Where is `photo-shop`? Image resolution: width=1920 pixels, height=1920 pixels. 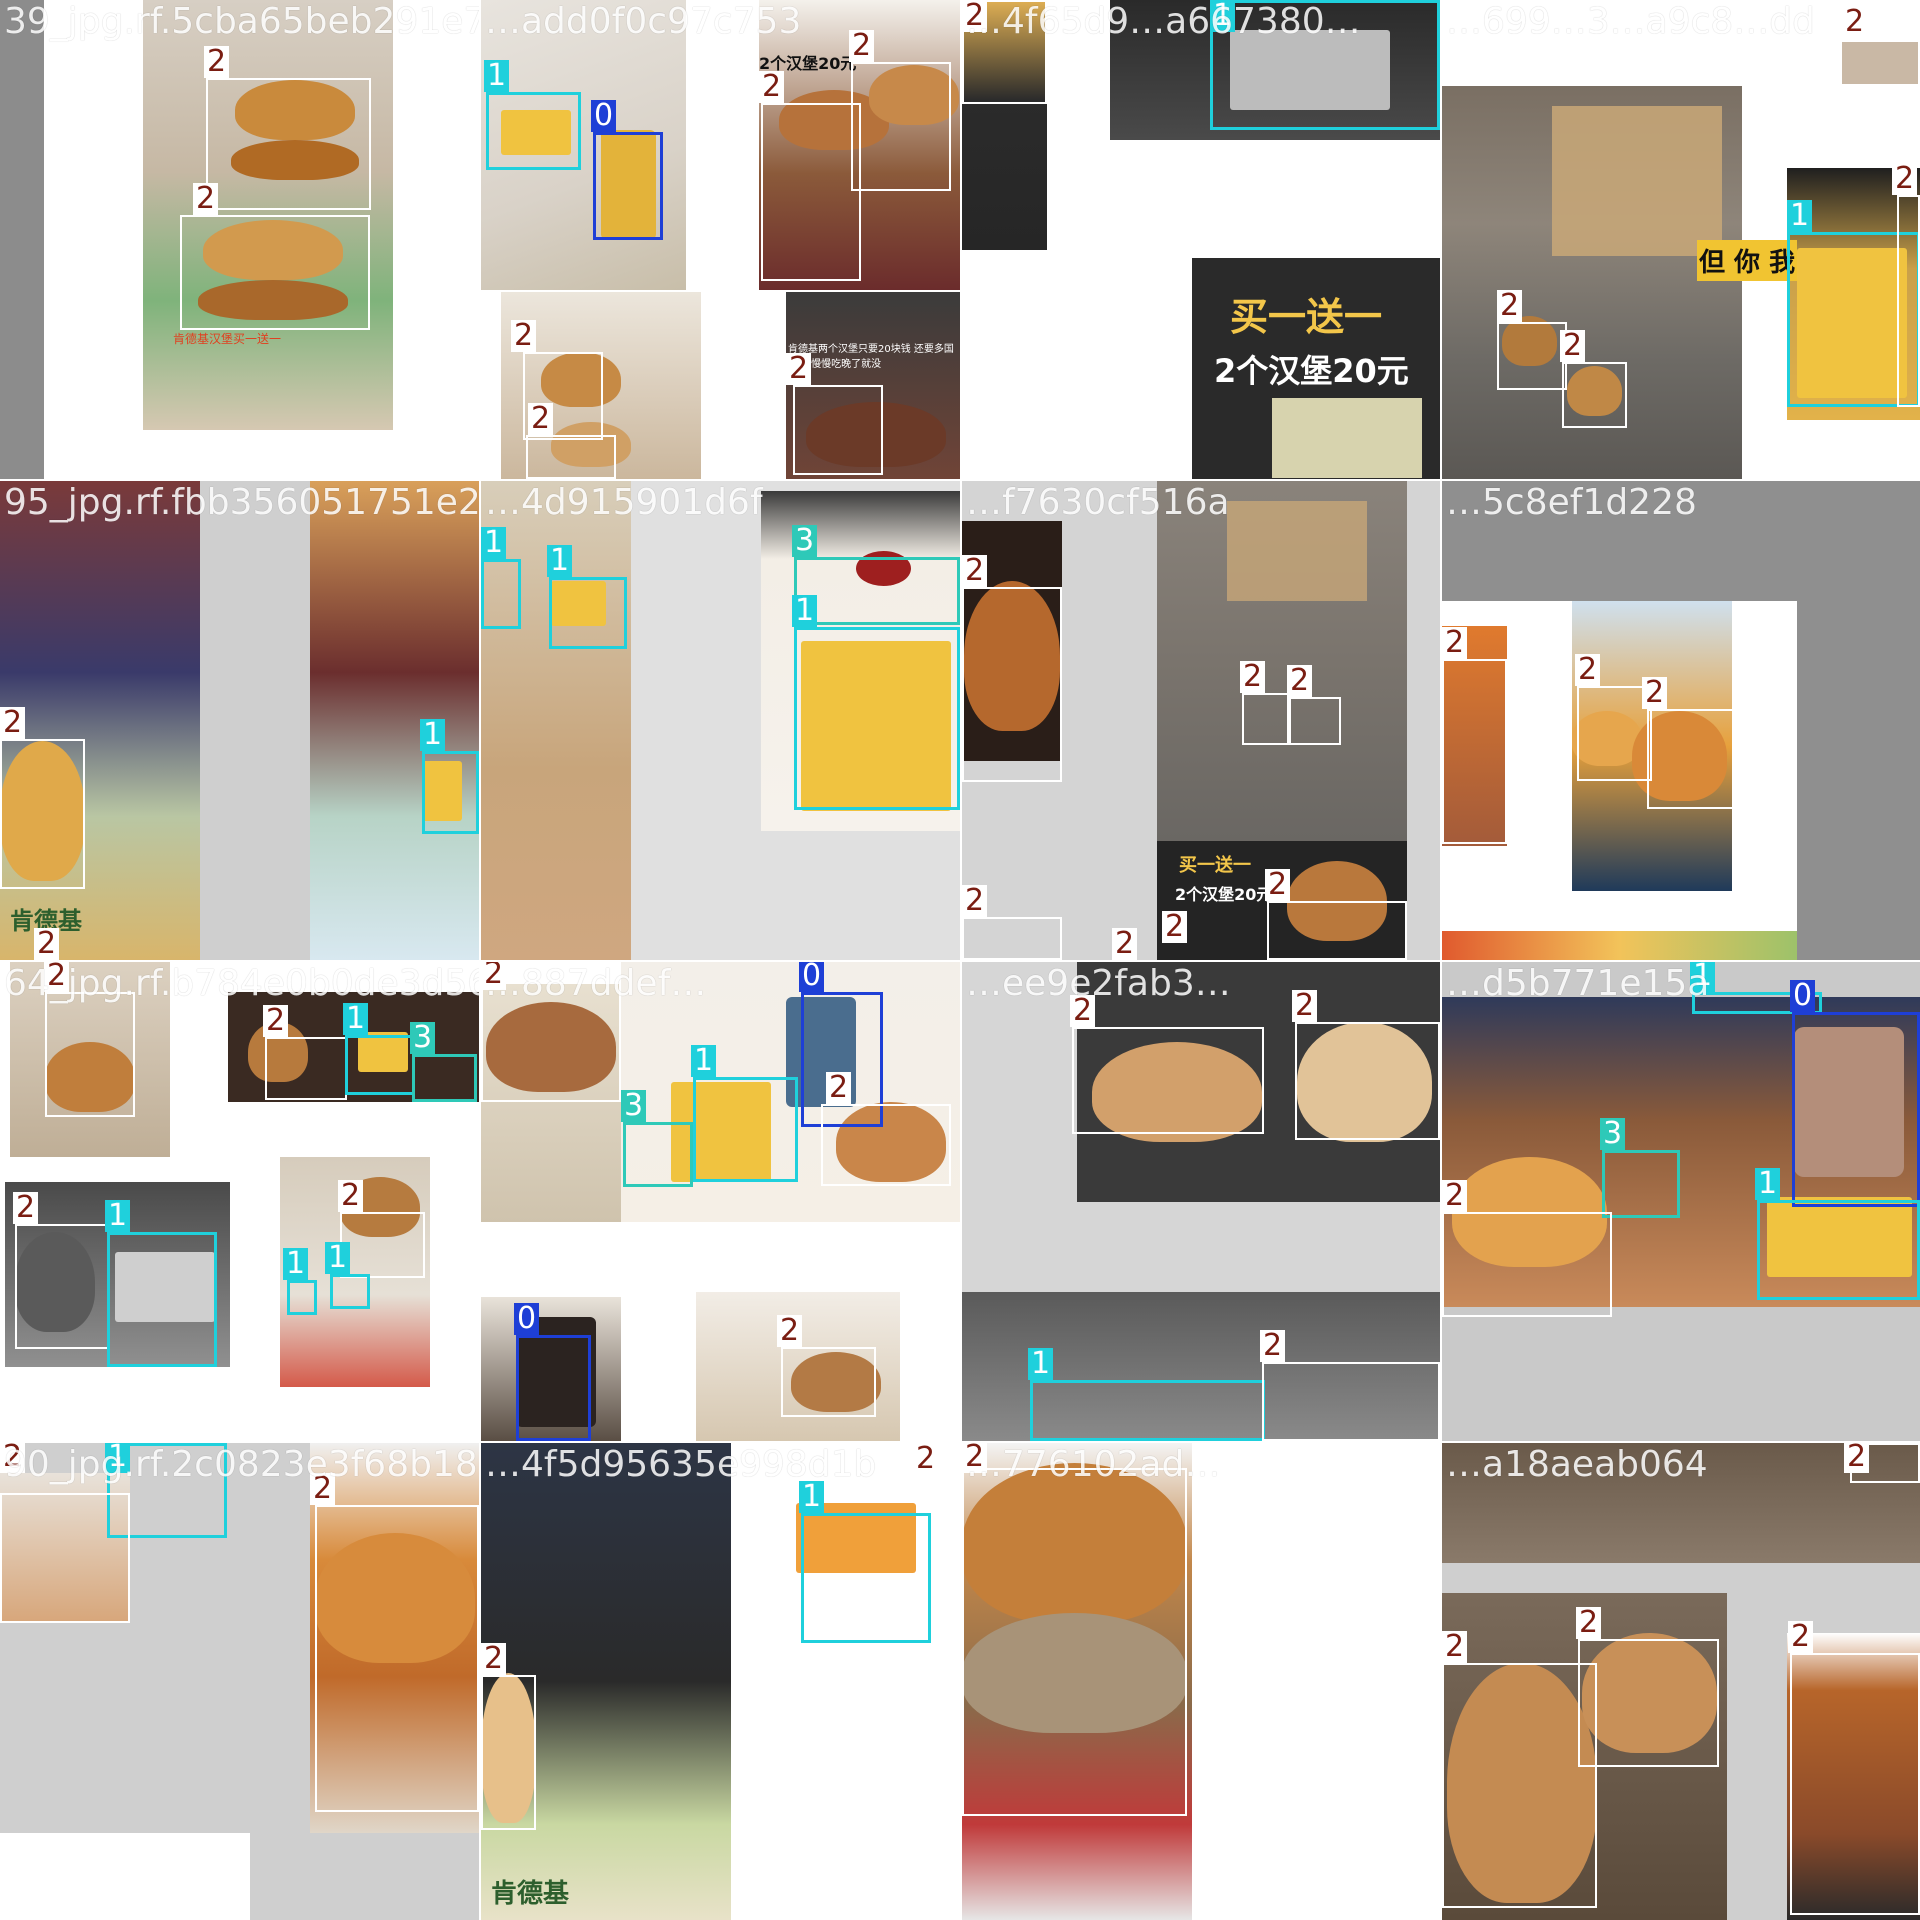 photo-shop is located at coordinates (1282, 661).